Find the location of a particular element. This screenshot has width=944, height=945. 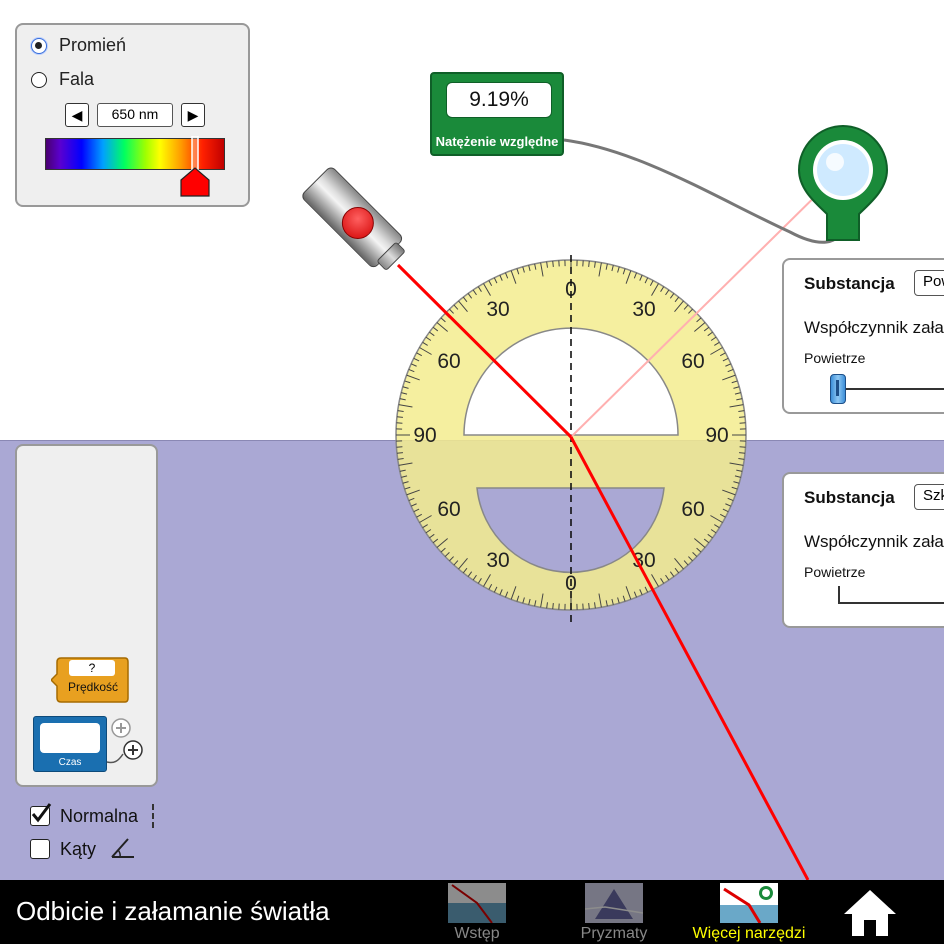

angle-icon is located at coordinates (124, 849).